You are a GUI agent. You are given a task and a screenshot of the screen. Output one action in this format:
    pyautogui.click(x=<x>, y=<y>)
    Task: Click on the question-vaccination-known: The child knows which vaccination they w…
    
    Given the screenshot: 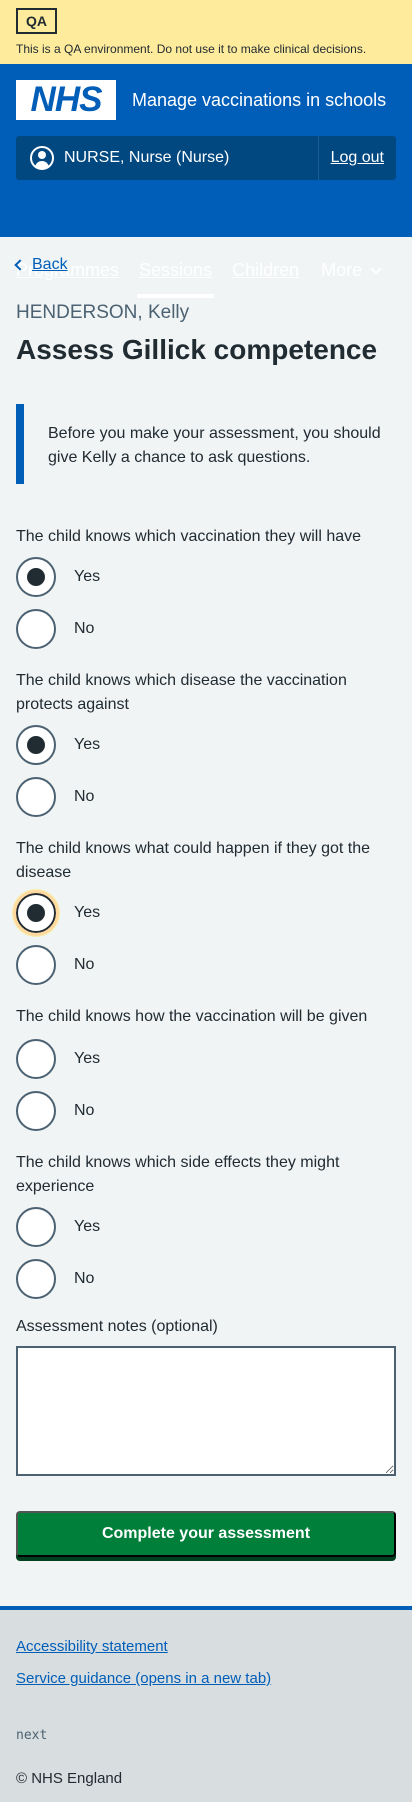 What is the action you would take?
    pyautogui.click(x=189, y=536)
    